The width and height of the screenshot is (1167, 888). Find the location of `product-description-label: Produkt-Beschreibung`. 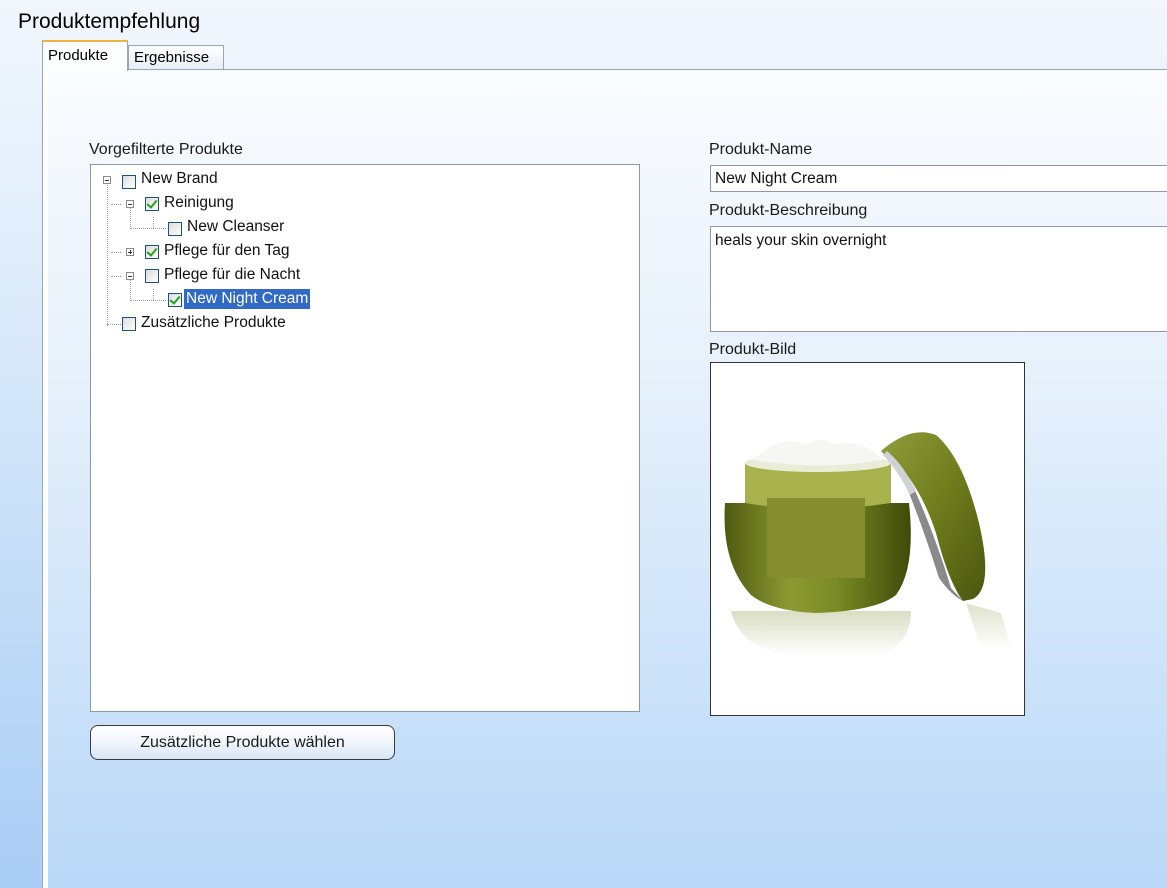

product-description-label: Produkt-Beschreibung is located at coordinates (788, 210).